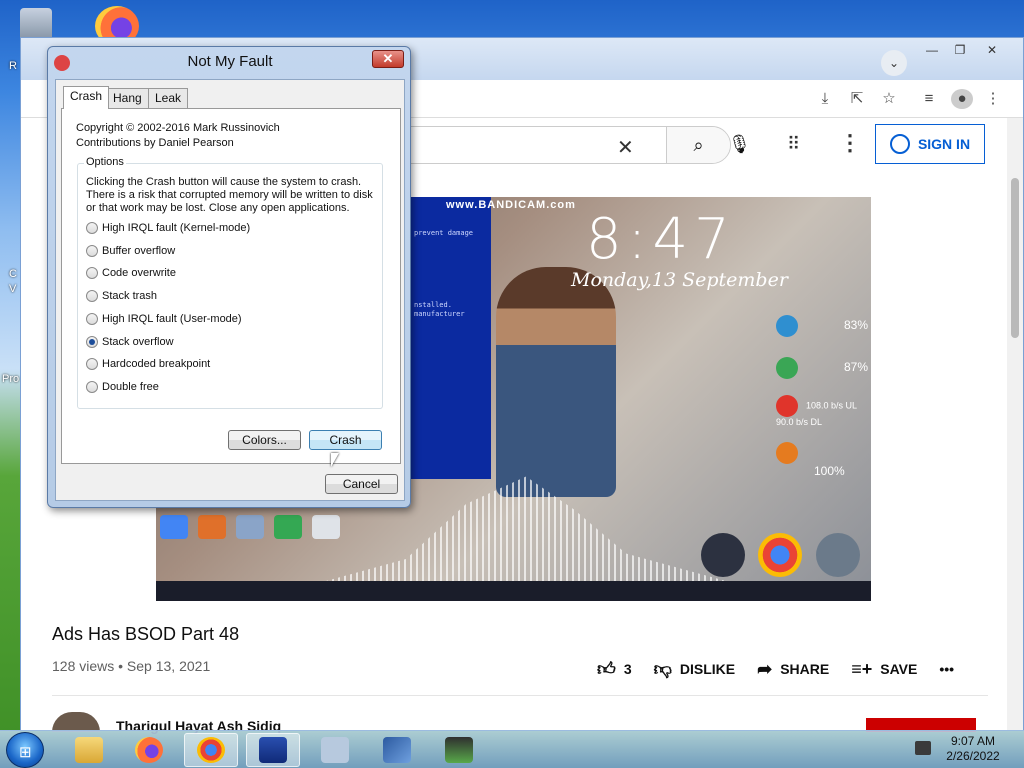 The height and width of the screenshot is (768, 1024). I want to click on search-button: ⌕, so click(698, 145).